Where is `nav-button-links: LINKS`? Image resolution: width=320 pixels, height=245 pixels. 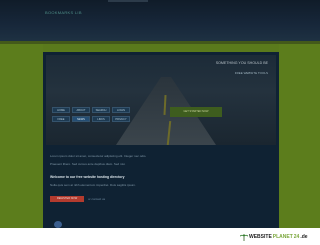 nav-button-links: LINKS is located at coordinates (101, 119).